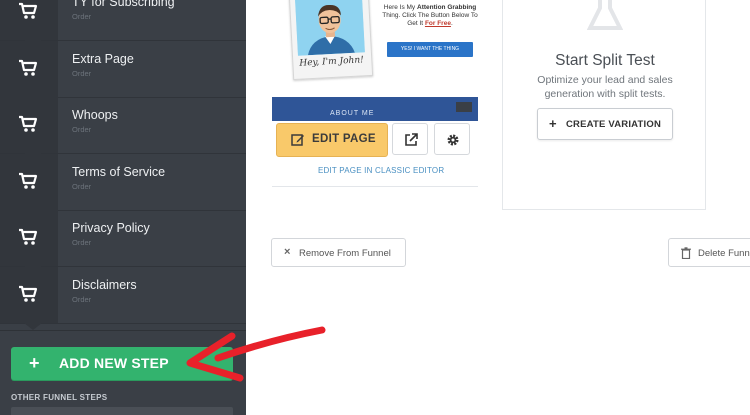  What do you see at coordinates (122, 411) in the screenshot?
I see `other-step-item` at bounding box center [122, 411].